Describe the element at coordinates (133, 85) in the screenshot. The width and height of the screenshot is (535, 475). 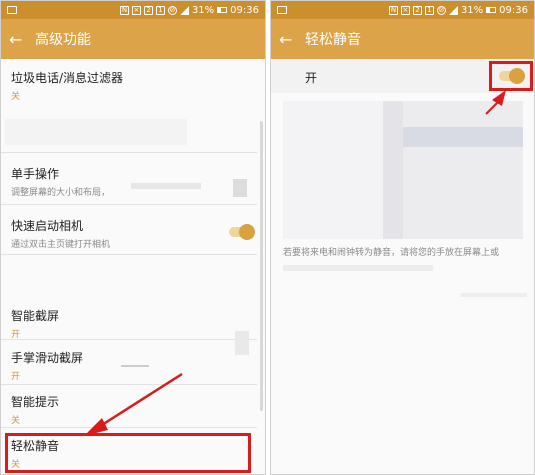
I see `setting-spam-filter: 垃圾电话/消息过滤器 关` at that location.